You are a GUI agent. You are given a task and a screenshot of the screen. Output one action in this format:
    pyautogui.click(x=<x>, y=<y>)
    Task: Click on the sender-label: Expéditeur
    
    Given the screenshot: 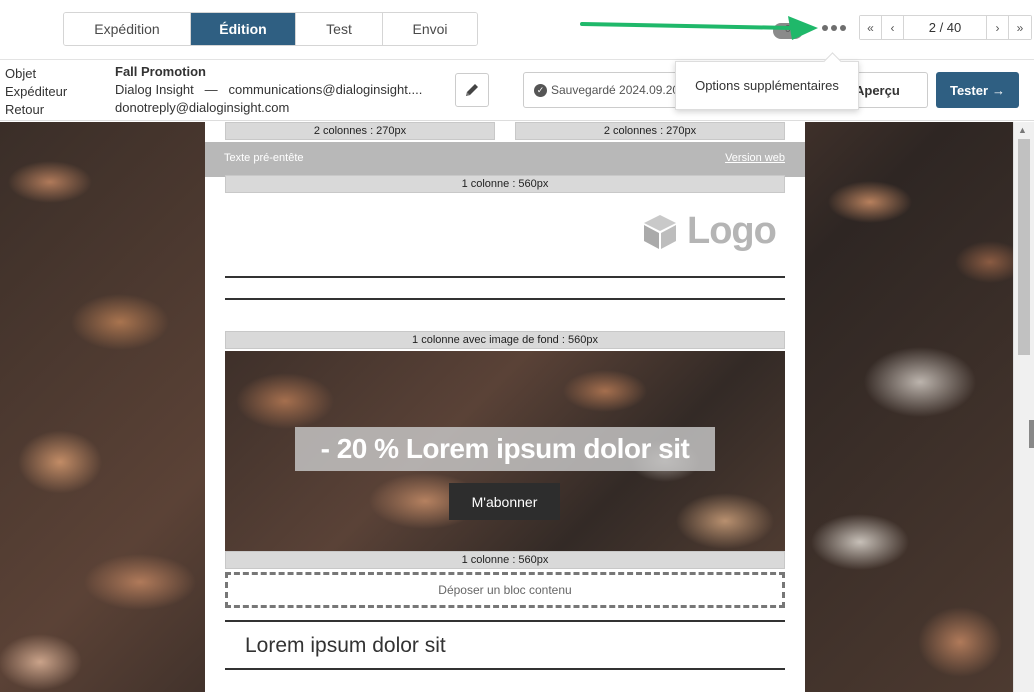 What is the action you would take?
    pyautogui.click(x=36, y=91)
    